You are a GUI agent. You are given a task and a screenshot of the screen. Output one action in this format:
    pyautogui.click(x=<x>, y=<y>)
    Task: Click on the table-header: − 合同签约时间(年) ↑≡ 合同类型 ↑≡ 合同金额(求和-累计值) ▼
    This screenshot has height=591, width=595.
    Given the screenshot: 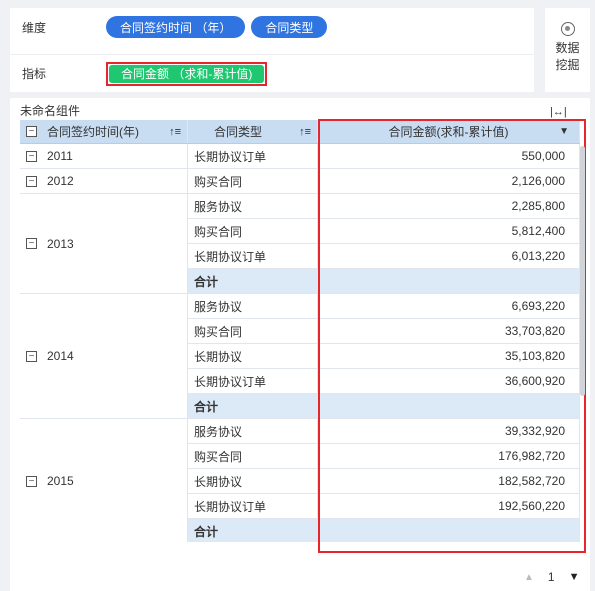 What is the action you would take?
    pyautogui.click(x=300, y=132)
    